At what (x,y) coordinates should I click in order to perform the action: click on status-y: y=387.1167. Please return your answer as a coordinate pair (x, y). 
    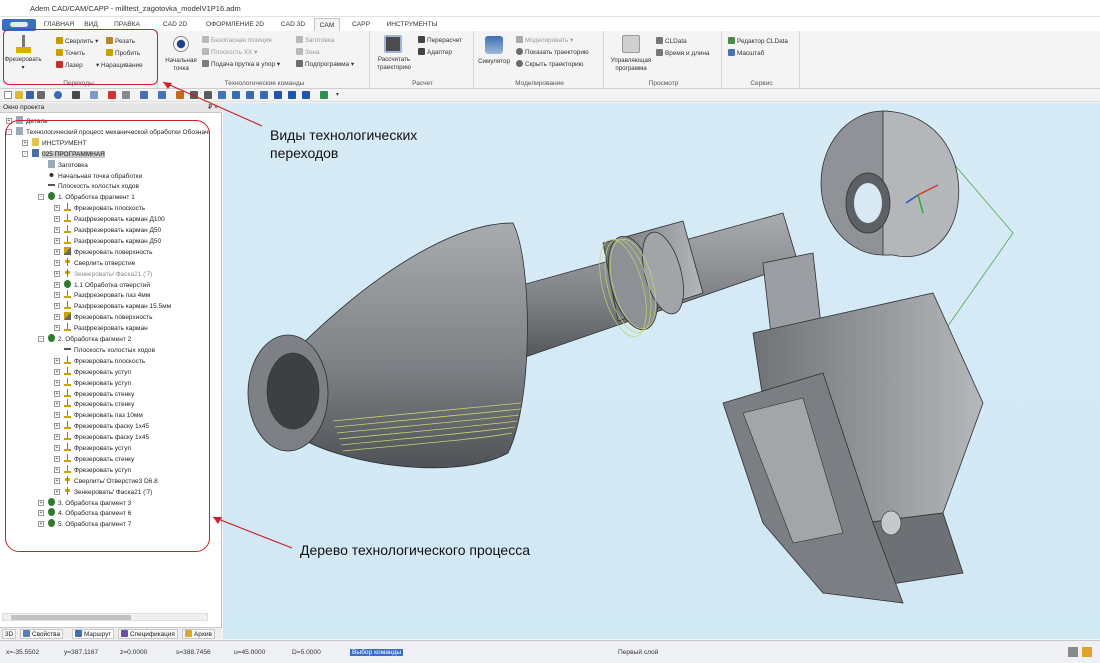
    Looking at the image, I should click on (81, 652).